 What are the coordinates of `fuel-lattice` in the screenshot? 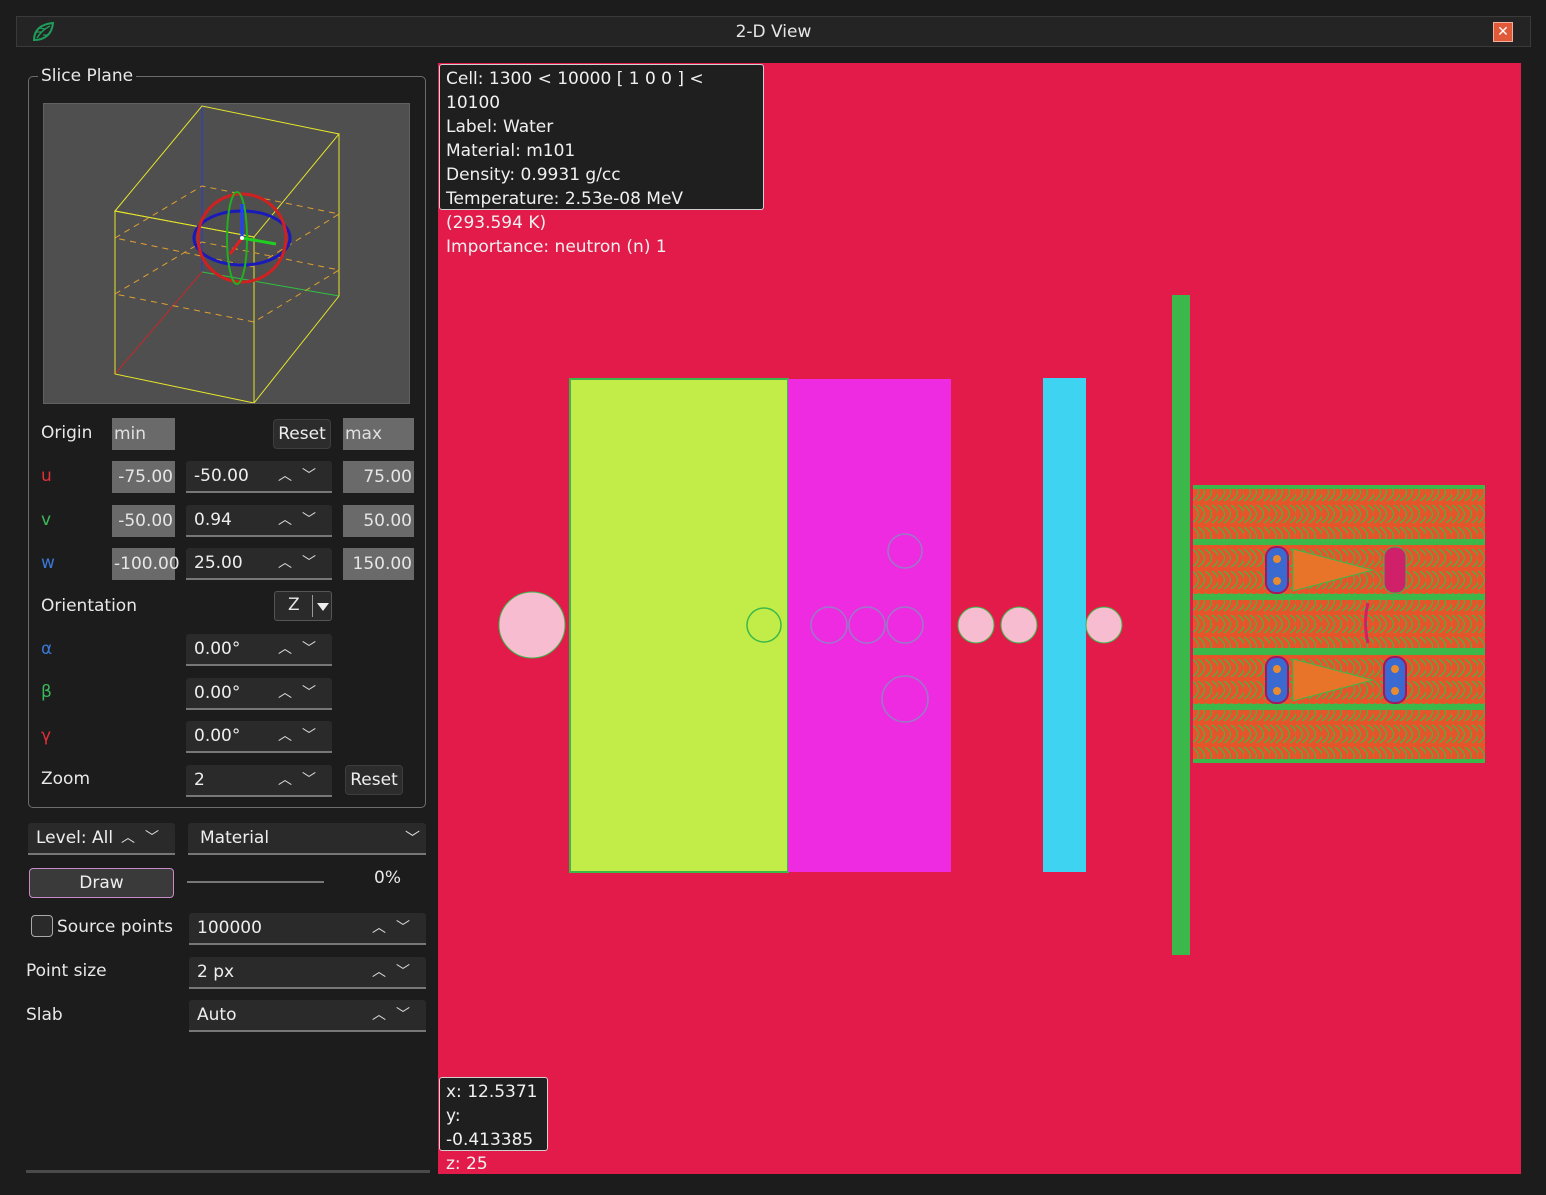 It's located at (1339, 624).